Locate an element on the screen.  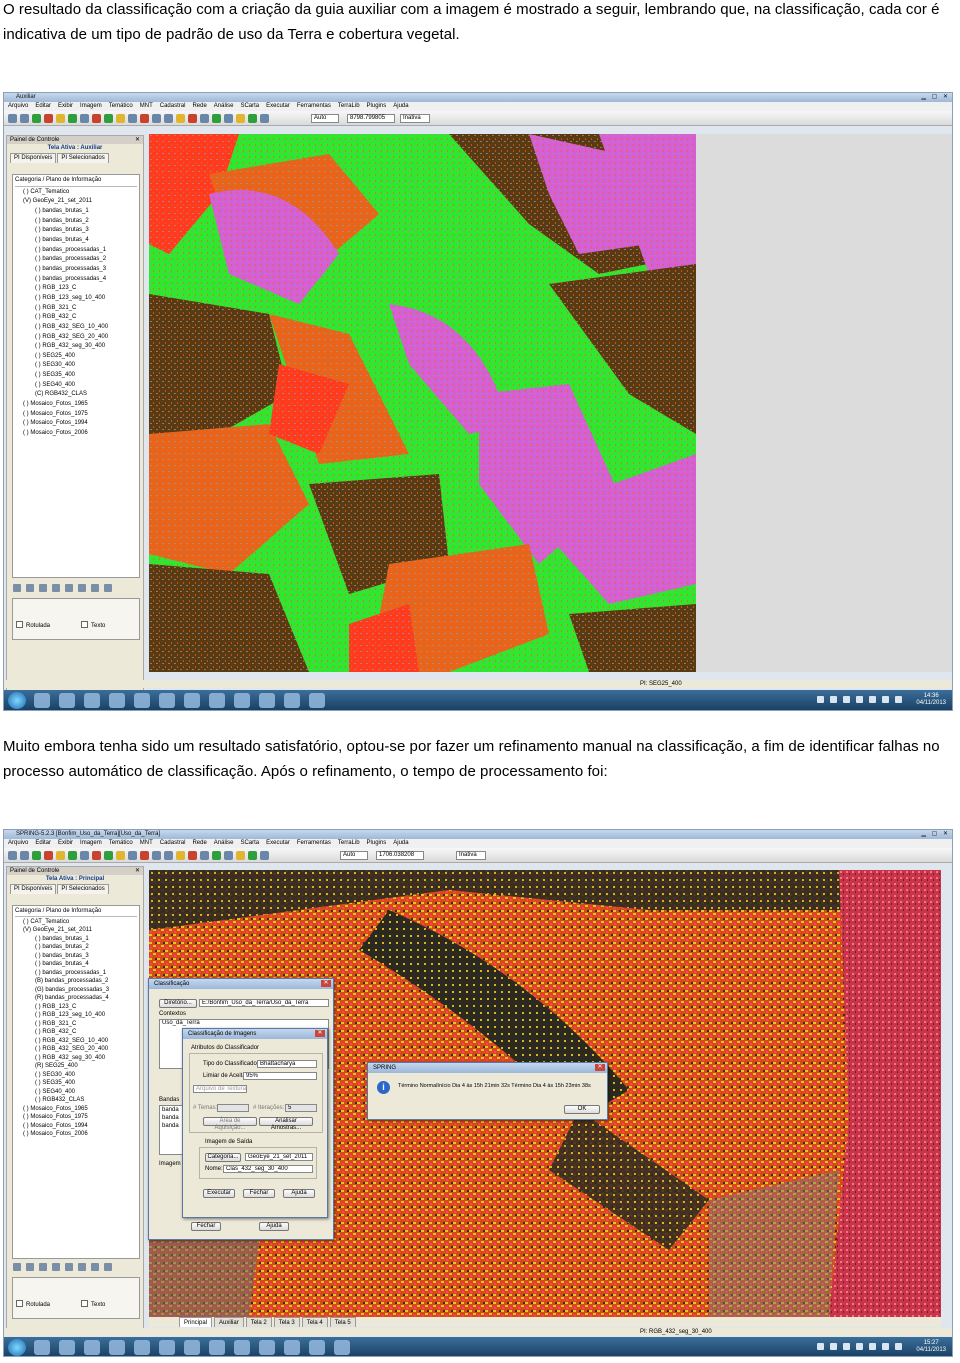
categoria-field: GeoEye_21_set_2011 is located at coordinates (279, 1157).